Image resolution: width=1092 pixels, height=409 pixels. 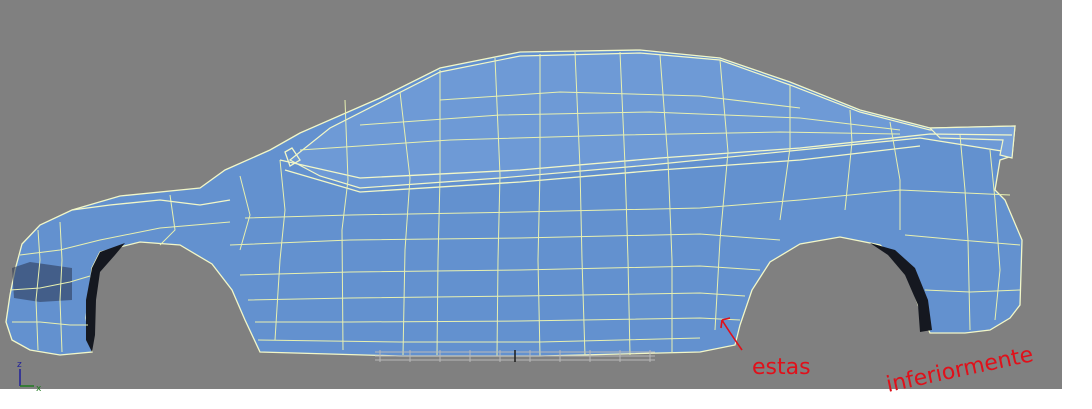 I want to click on front-bumper-shadow, so click(x=42, y=282).